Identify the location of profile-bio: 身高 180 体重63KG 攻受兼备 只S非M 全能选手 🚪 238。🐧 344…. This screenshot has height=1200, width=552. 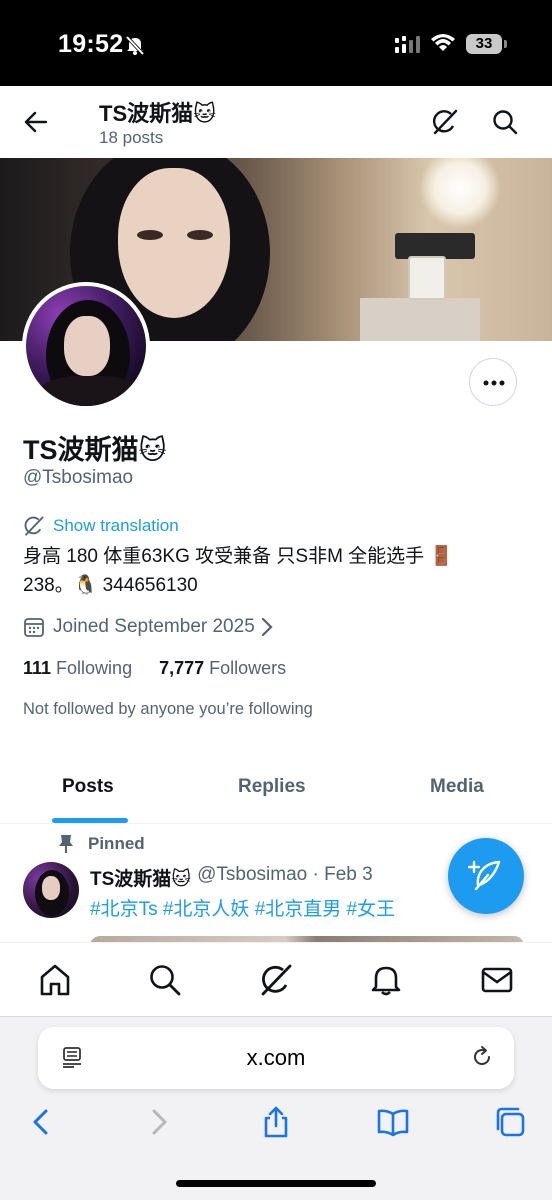
(263, 571).